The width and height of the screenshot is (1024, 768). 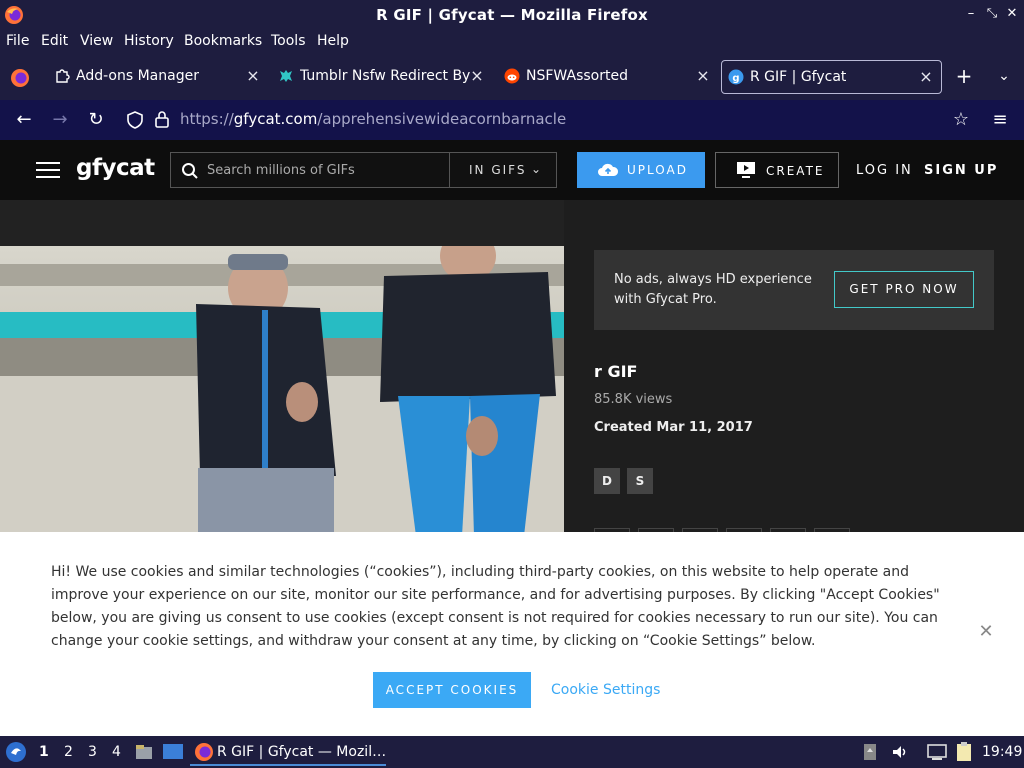 What do you see at coordinates (68, 752) in the screenshot?
I see `workspace-2: 2` at bounding box center [68, 752].